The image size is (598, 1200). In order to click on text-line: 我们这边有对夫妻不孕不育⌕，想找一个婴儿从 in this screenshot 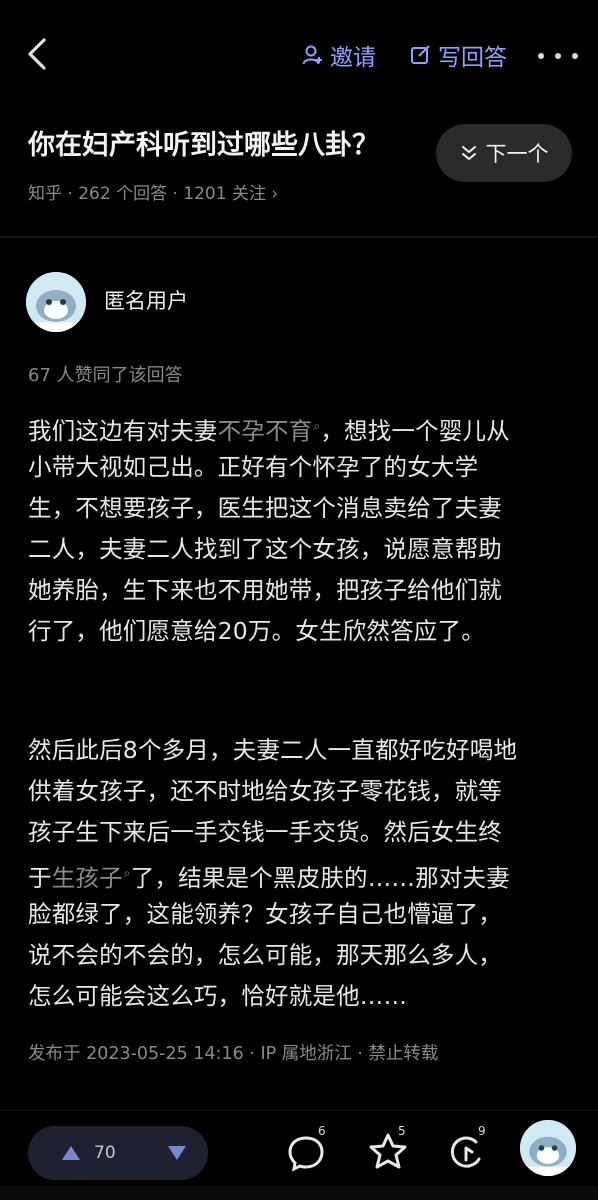, I will do `click(306, 426)`.